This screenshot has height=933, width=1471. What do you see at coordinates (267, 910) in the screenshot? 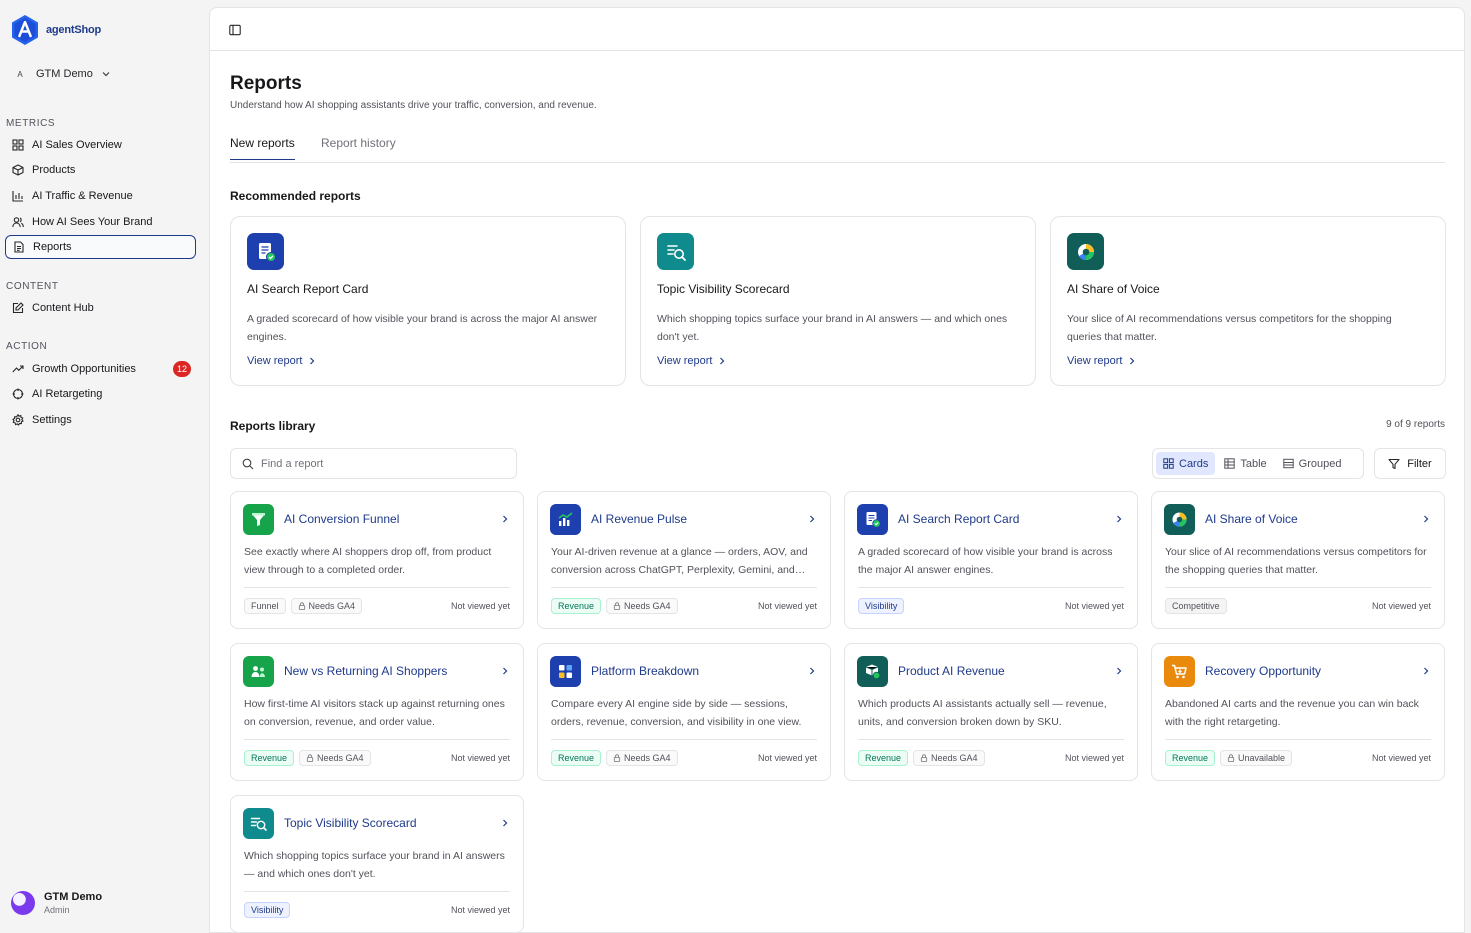
I see `report-card-tags: Visibility` at bounding box center [267, 910].